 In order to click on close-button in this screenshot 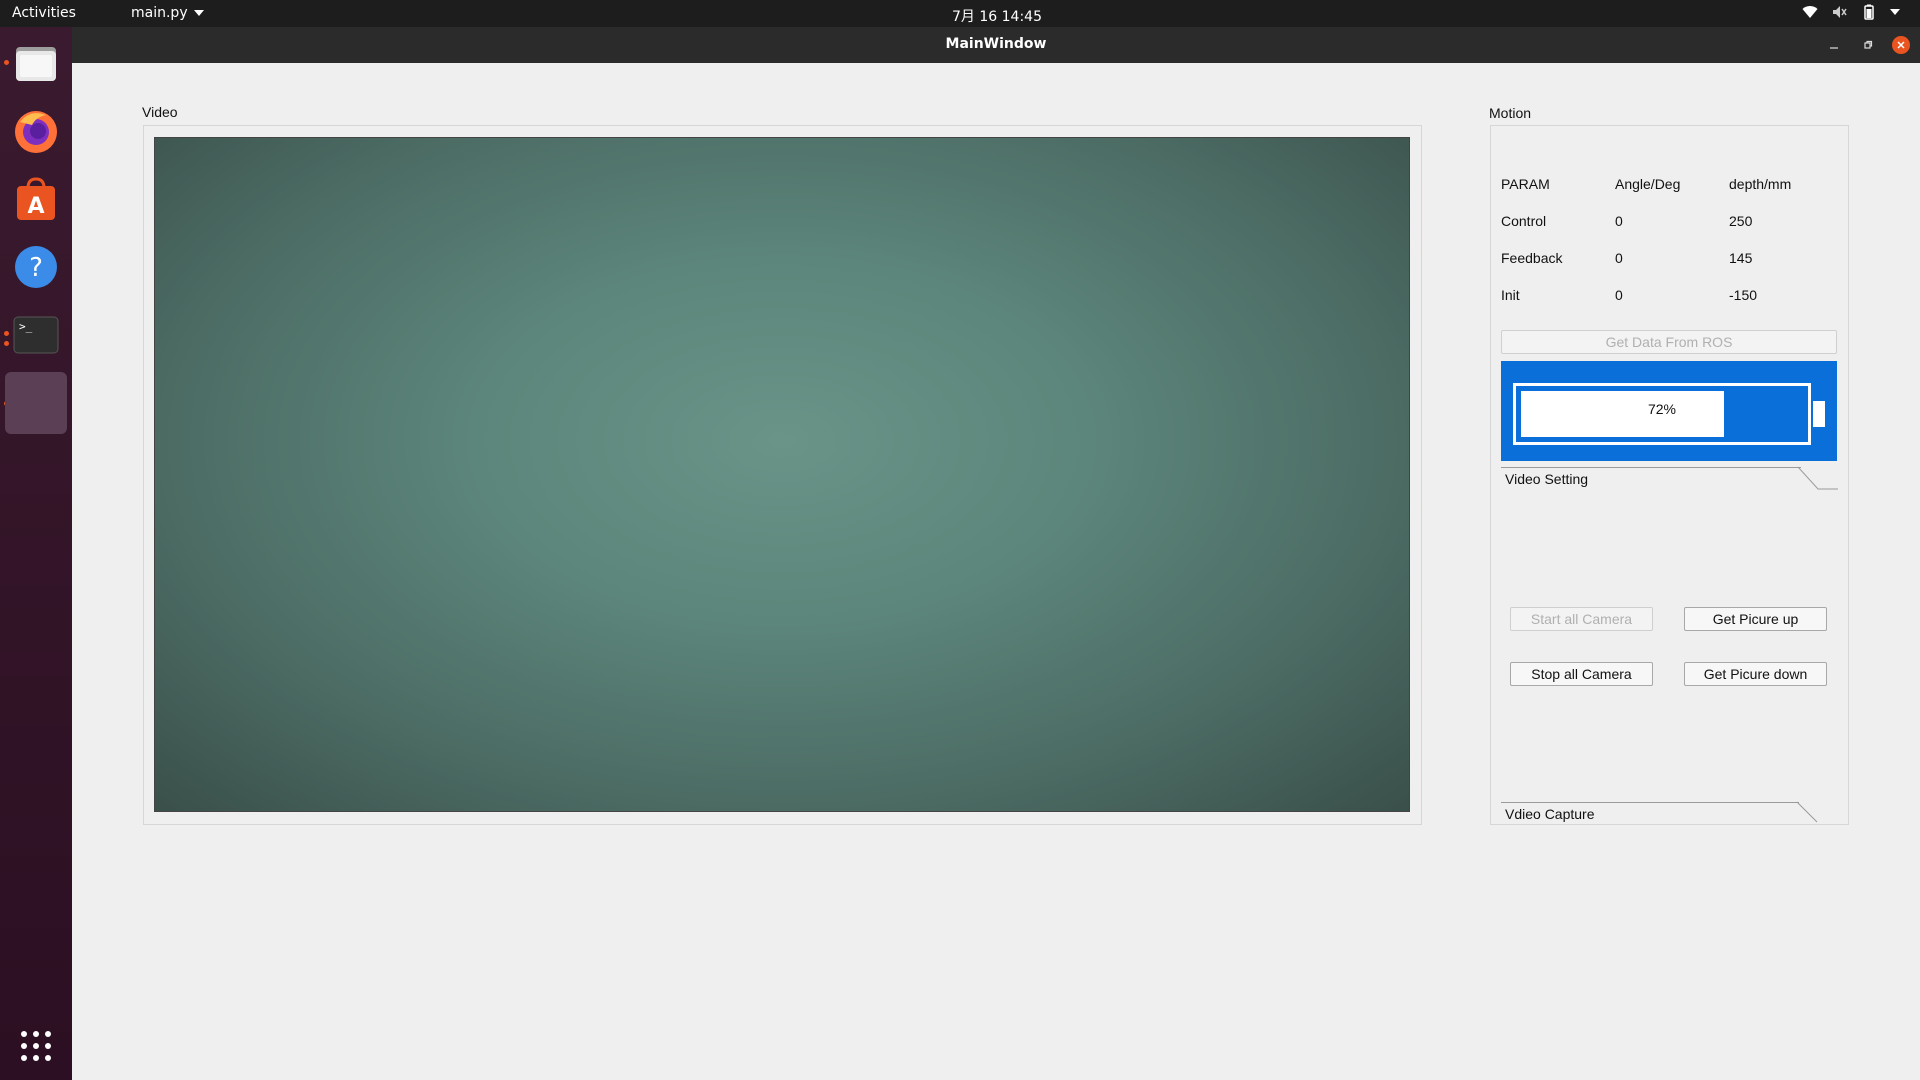, I will do `click(1901, 45)`.